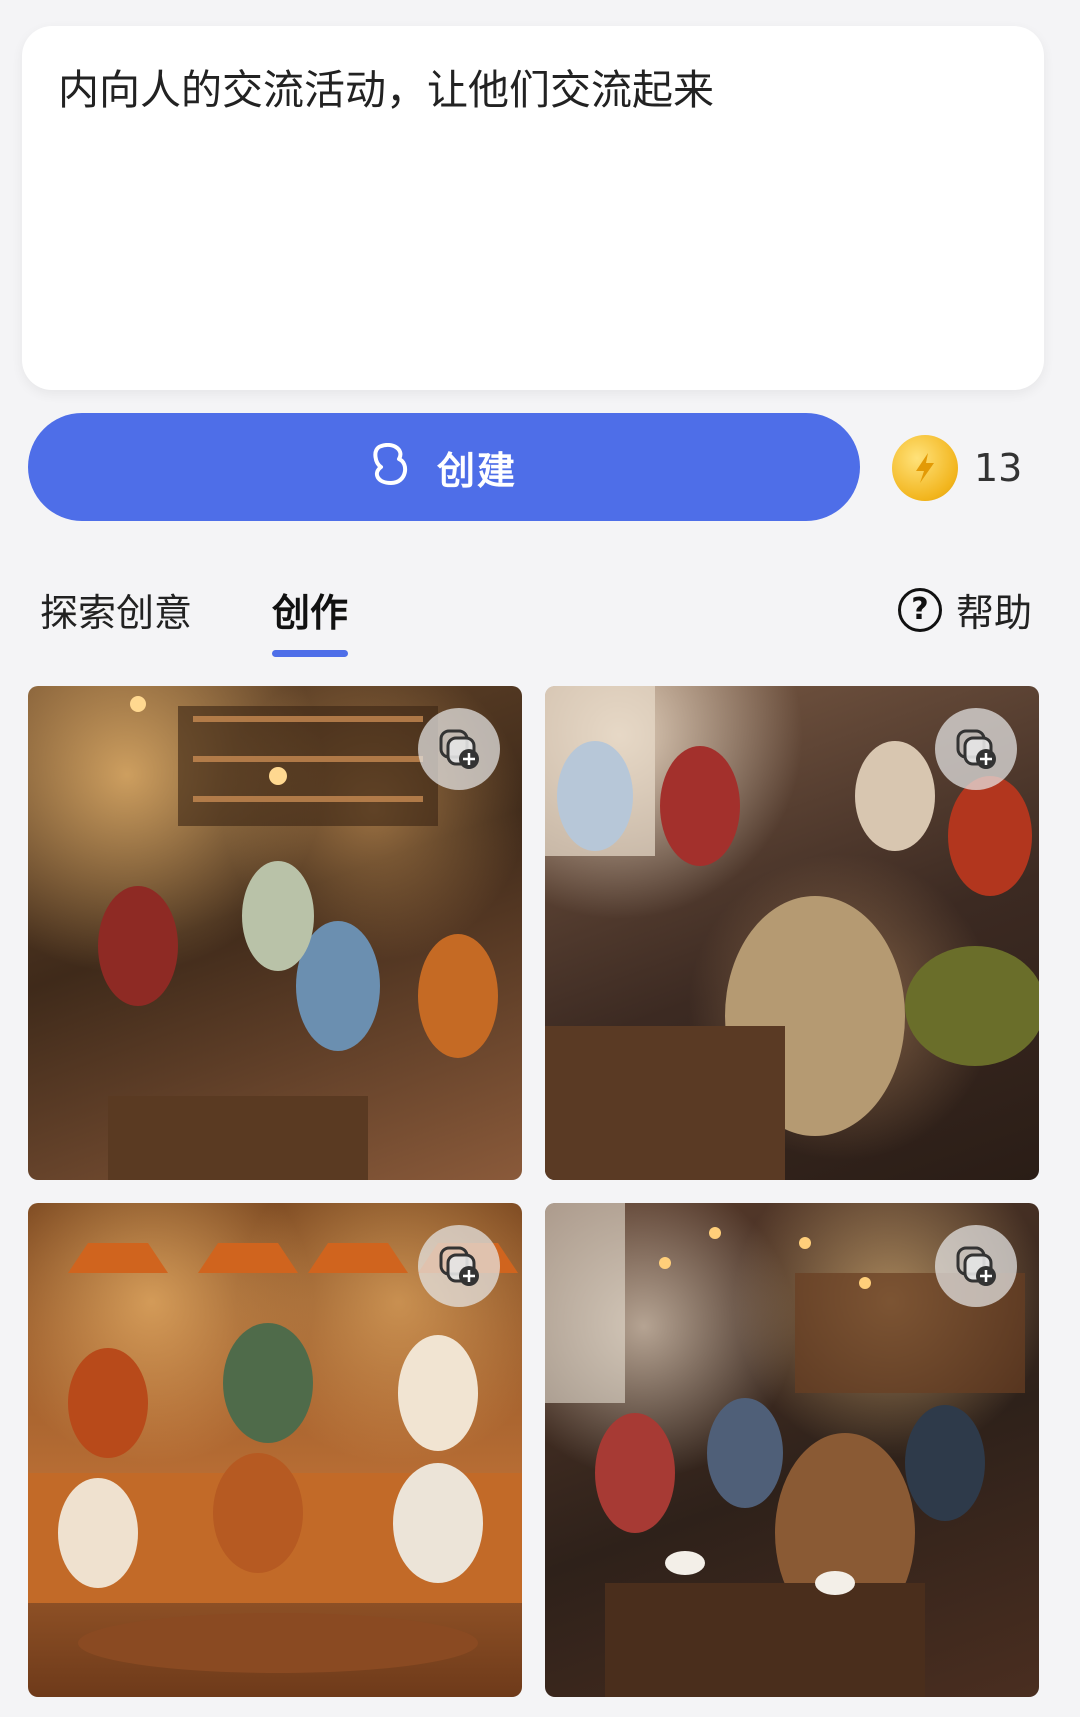 The height and width of the screenshot is (1717, 1080). I want to click on tab-create: 创作, so click(310, 609).